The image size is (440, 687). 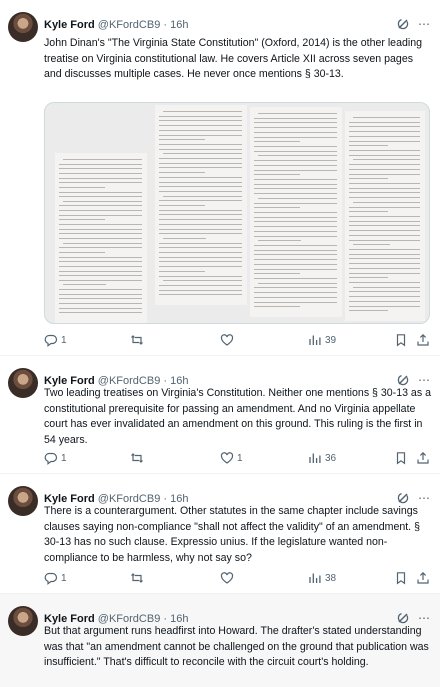 What do you see at coordinates (237, 25) in the screenshot?
I see `tweet-header: Kyle Ford @KFordCB9 · 16h` at bounding box center [237, 25].